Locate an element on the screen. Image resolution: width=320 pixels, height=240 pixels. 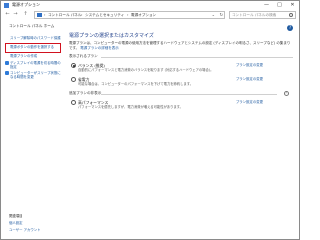
close-button: ✕ is located at coordinates (292, 5).